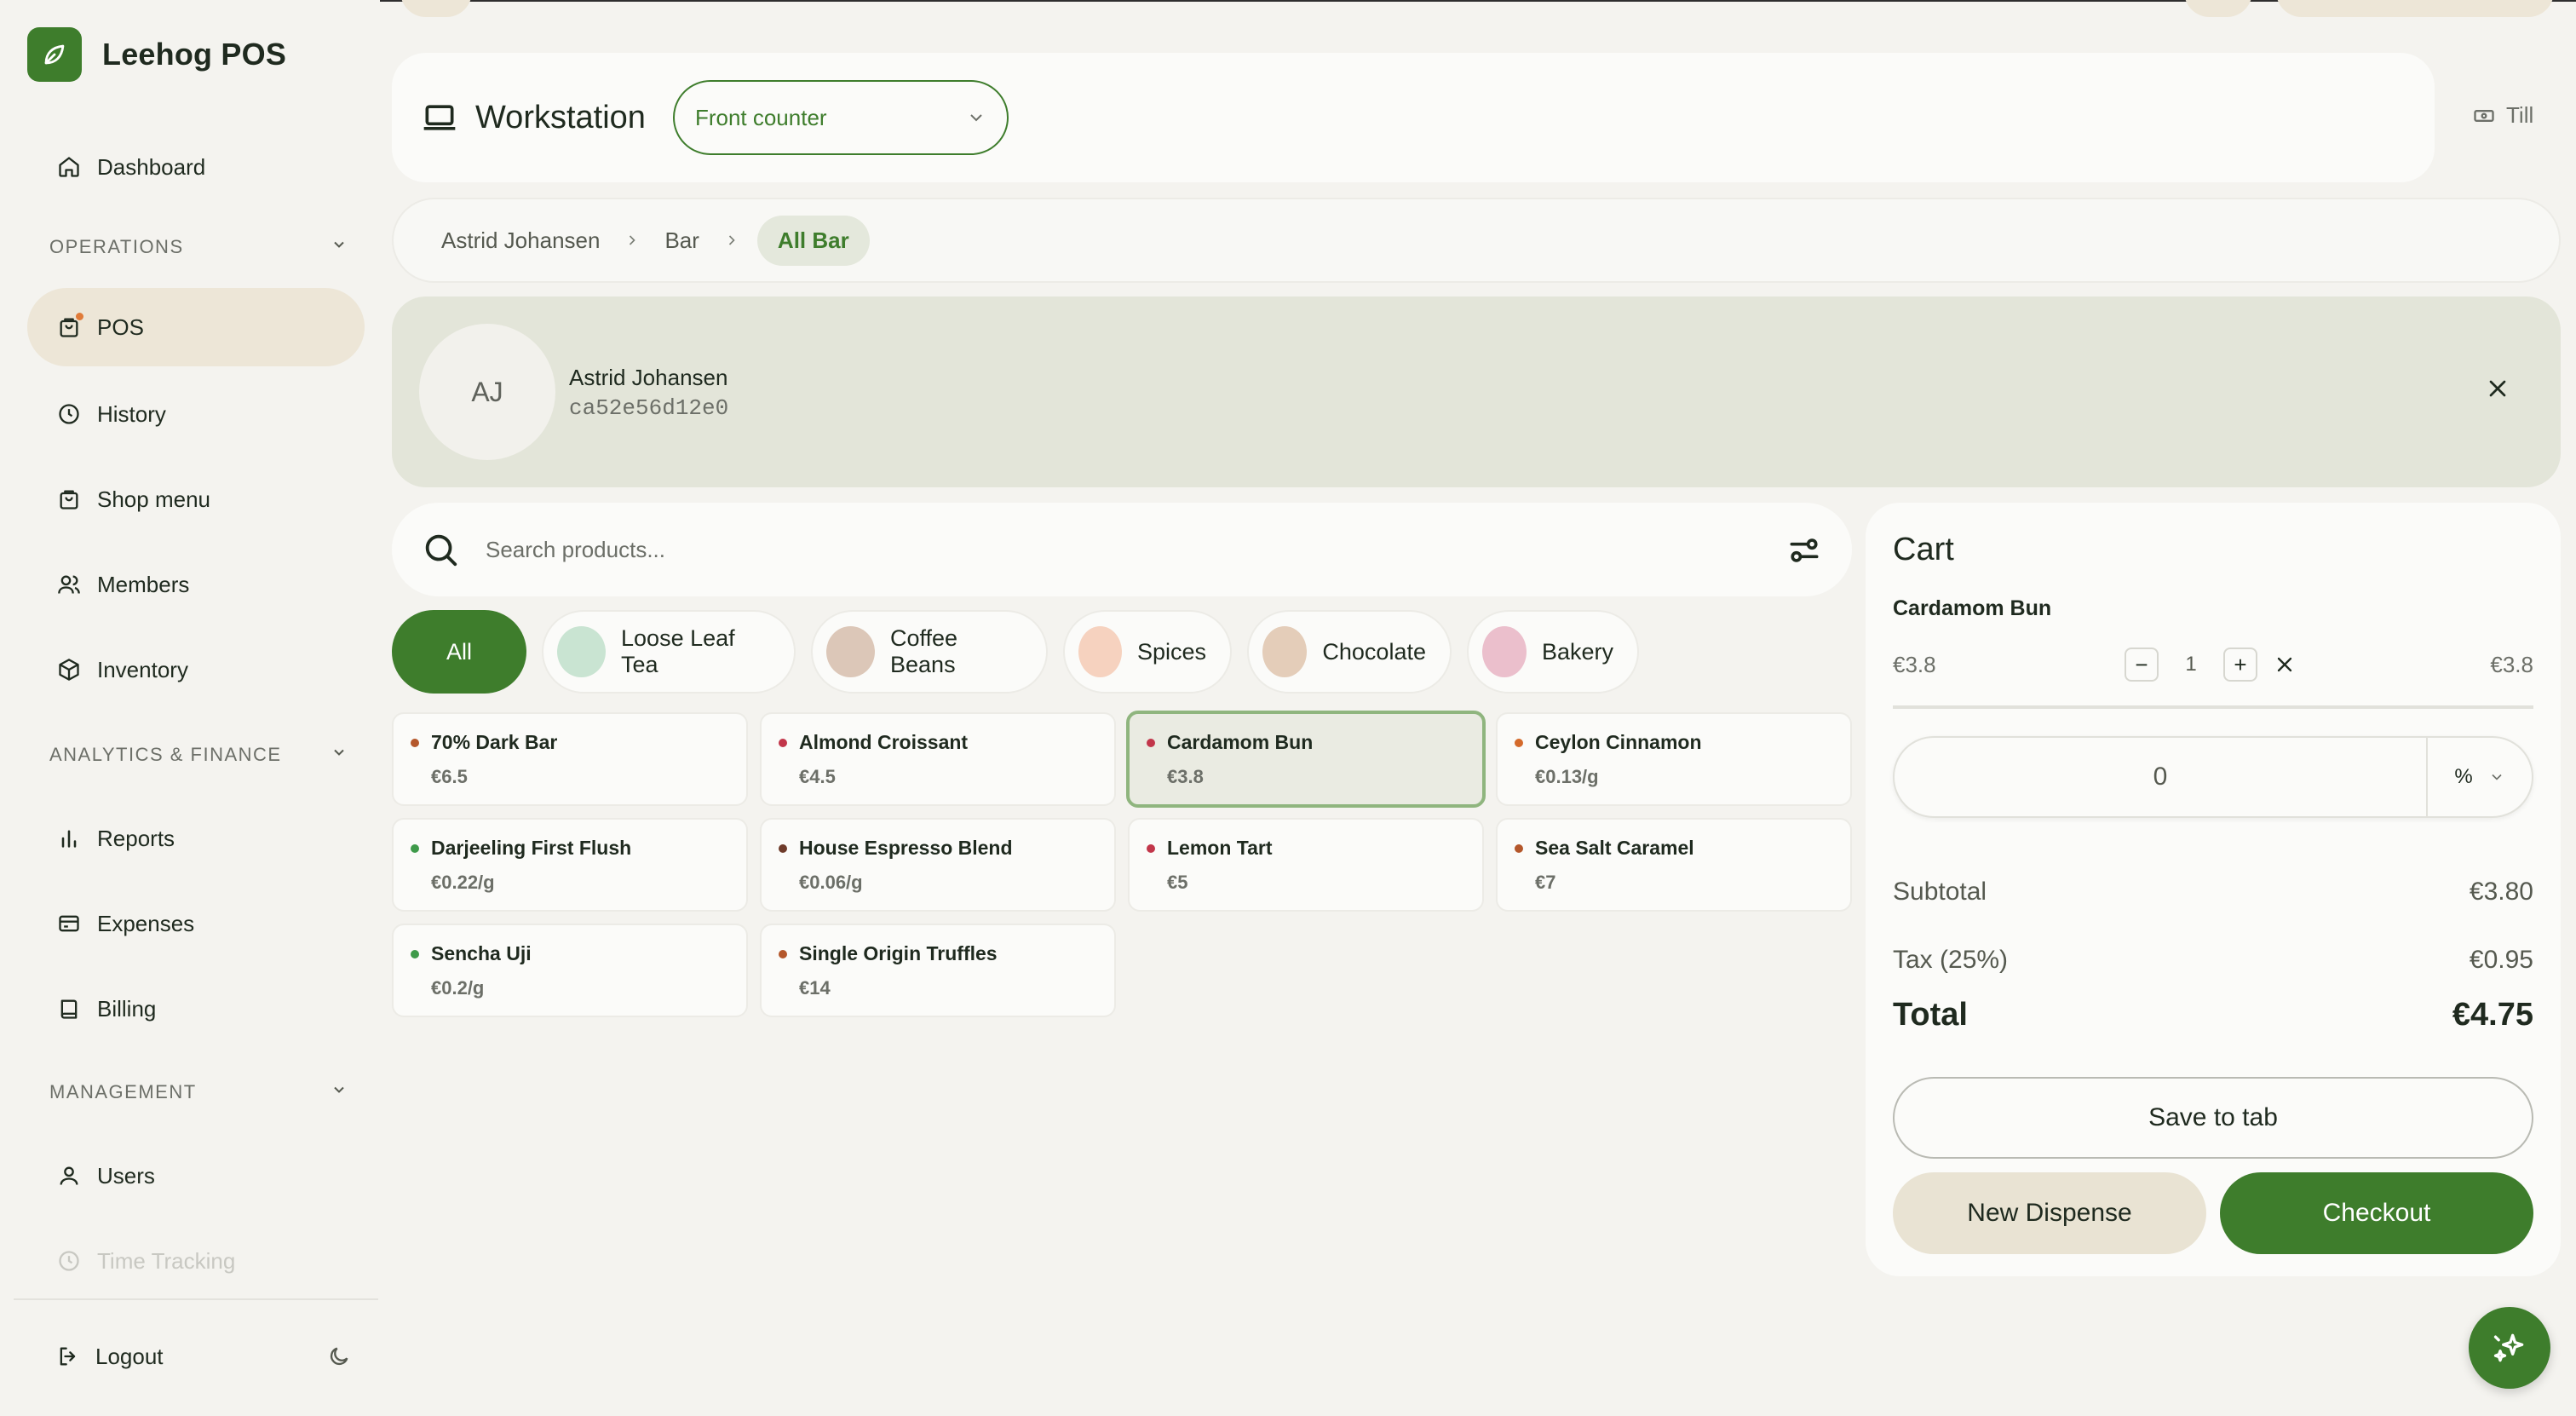 Image resolution: width=2576 pixels, height=1416 pixels. I want to click on search-input, so click(1107, 549).